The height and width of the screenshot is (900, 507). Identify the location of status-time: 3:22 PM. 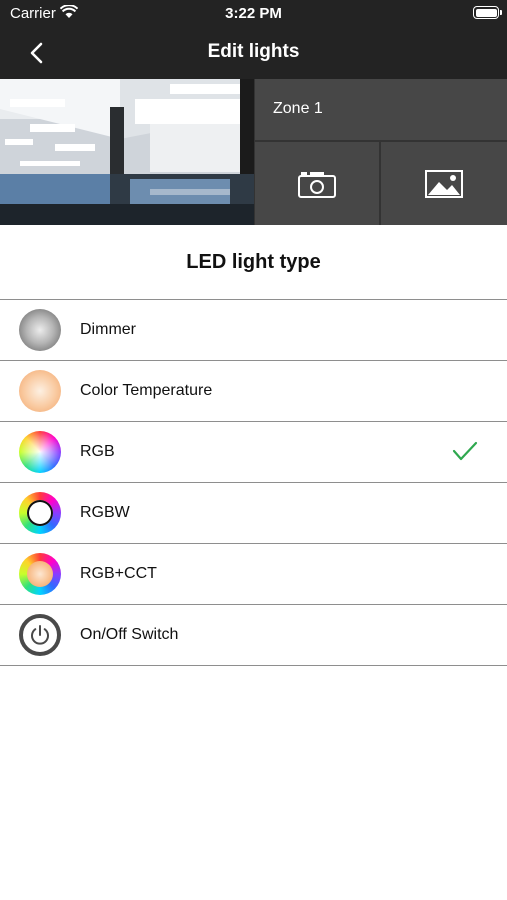
(253, 13).